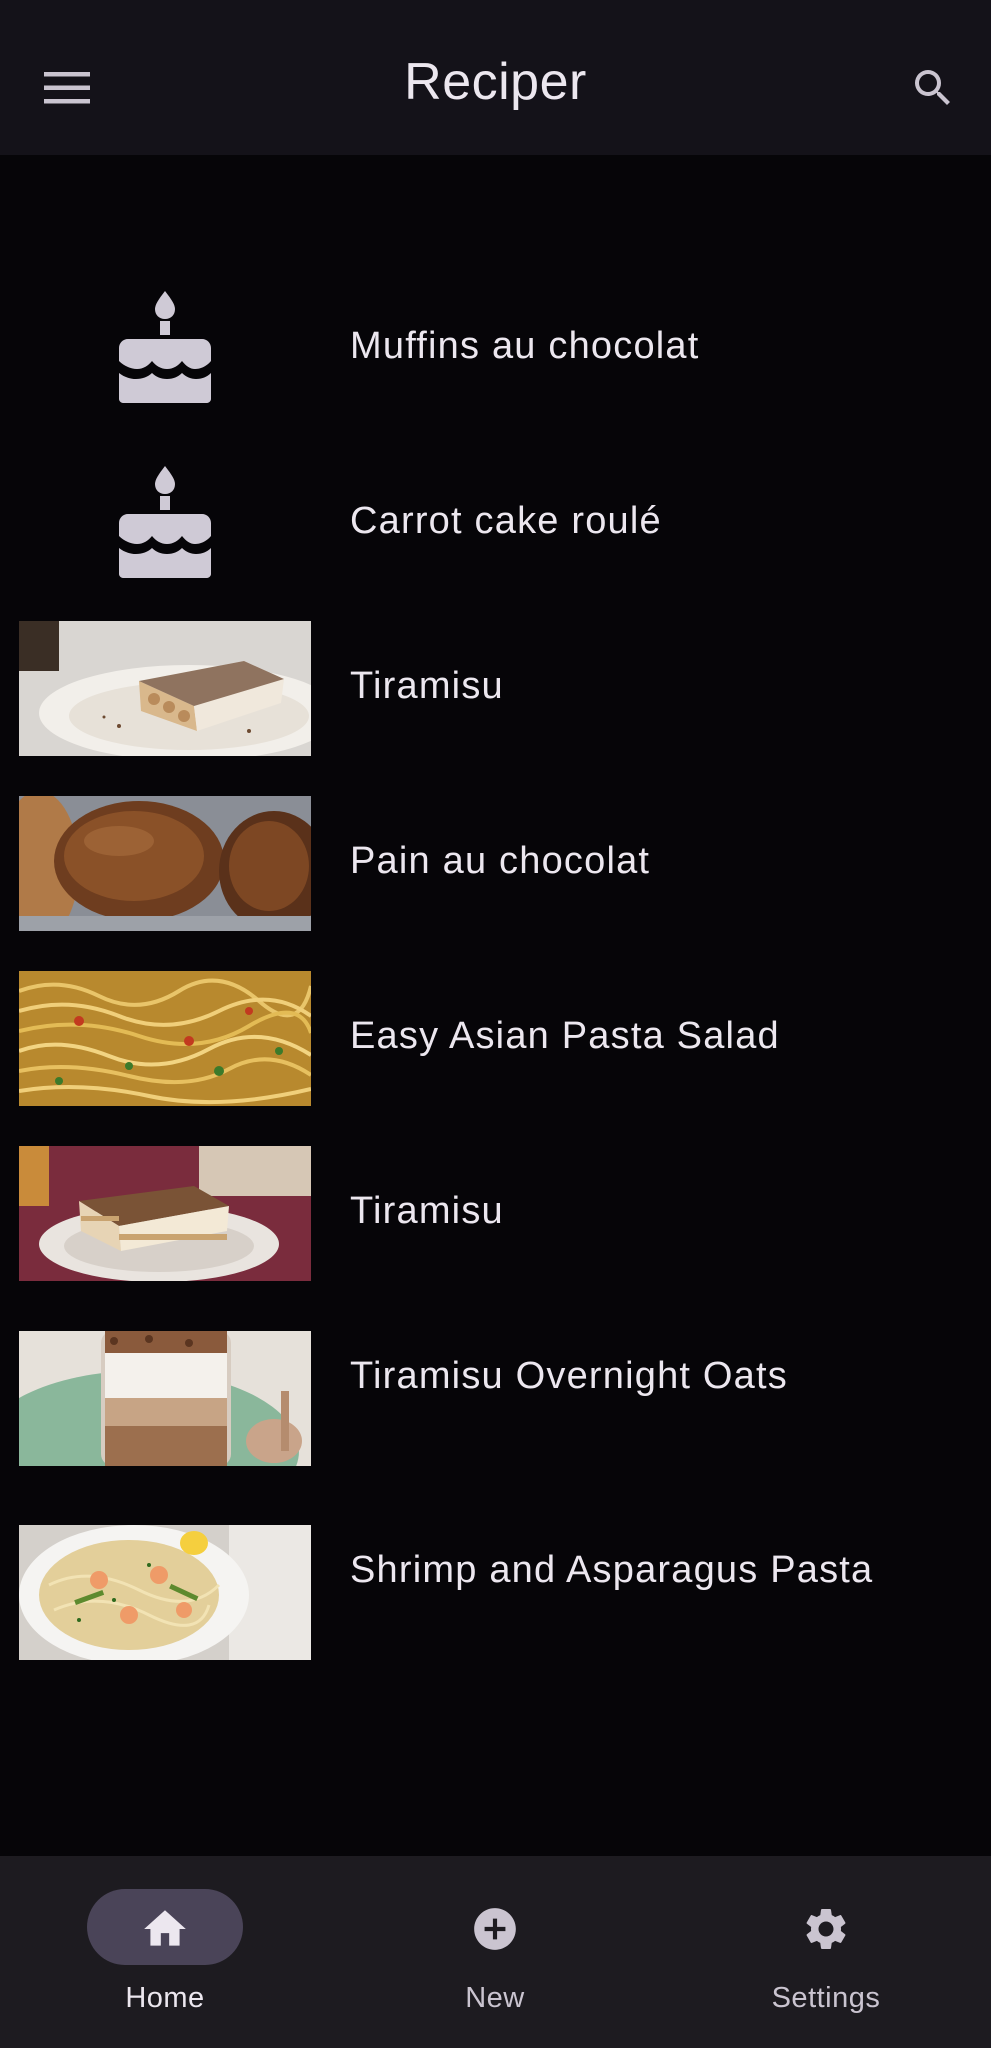 The height and width of the screenshot is (2048, 991). Describe the element at coordinates (495, 1595) in the screenshot. I see `recipe-item: Shrimp and Asparagus Pasta` at that location.